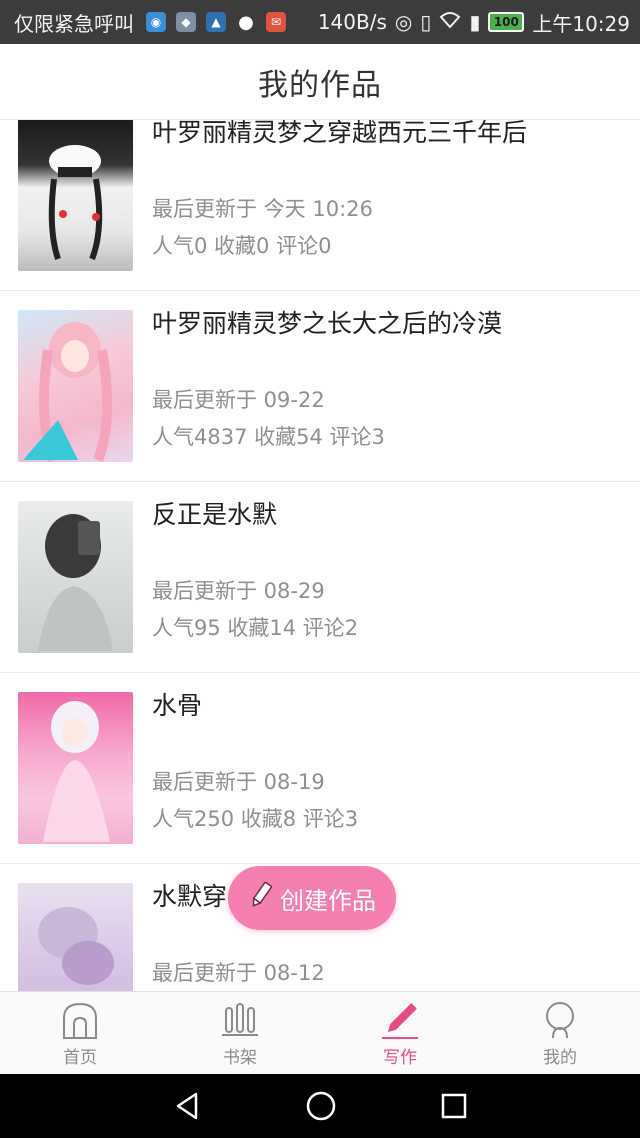 This screenshot has height=1138, width=640. What do you see at coordinates (238, 782) in the screenshot?
I see `work-updated-time: 最后更新于 08-19` at bounding box center [238, 782].